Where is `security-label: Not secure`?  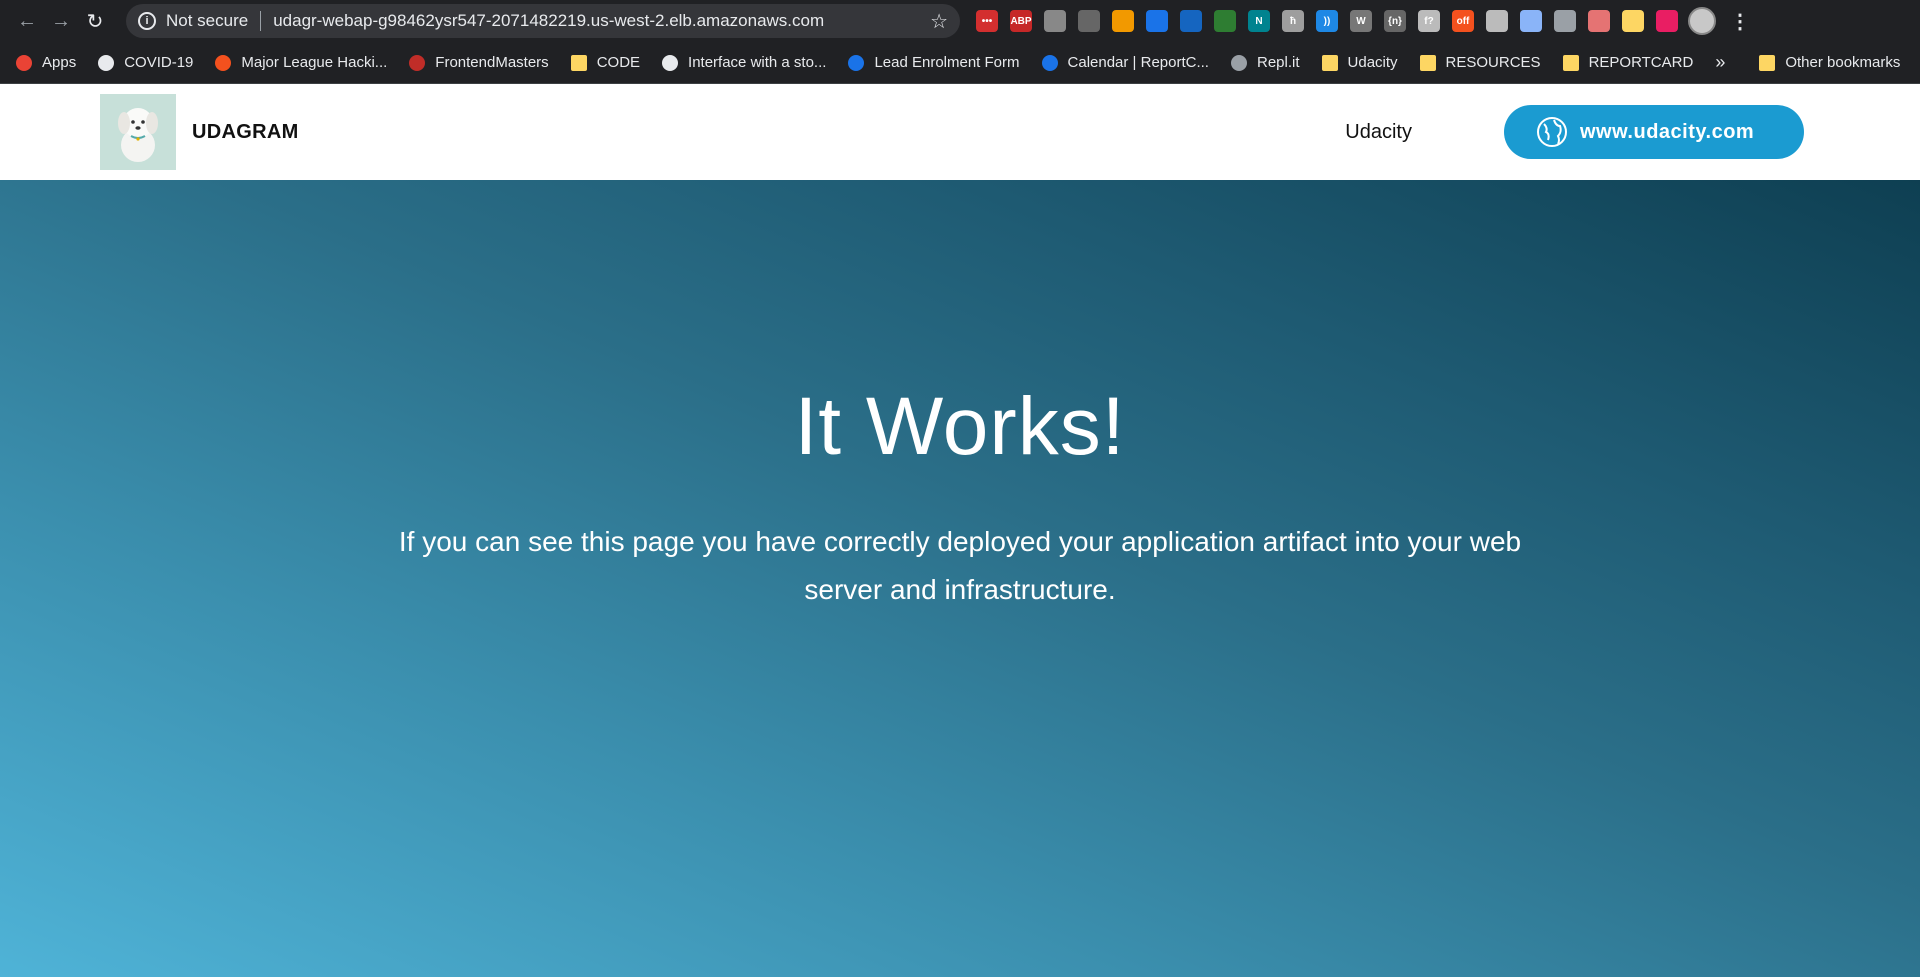
security-label: Not secure is located at coordinates (207, 20).